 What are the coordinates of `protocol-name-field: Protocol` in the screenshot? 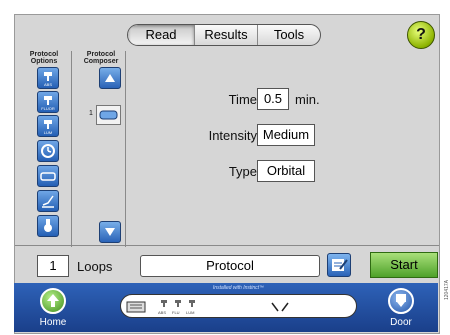 It's located at (230, 266).